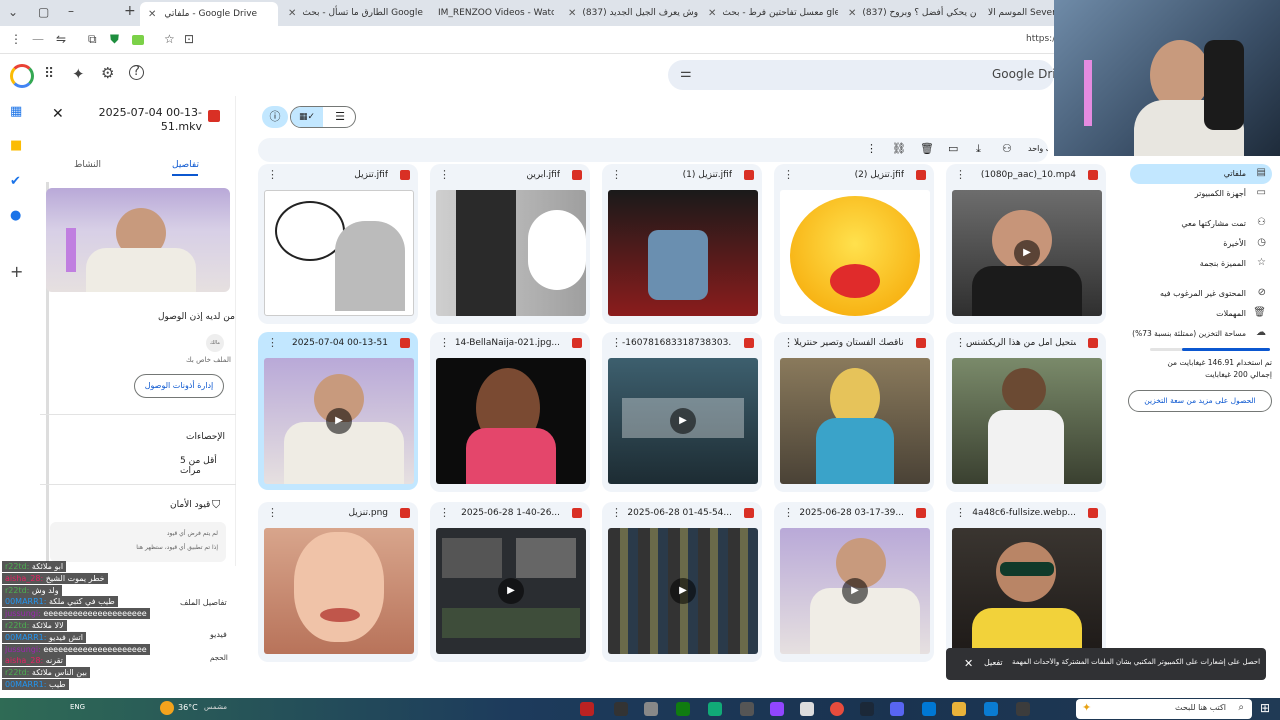 Image resolution: width=1280 pixels, height=720 pixels. Describe the element at coordinates (629, 13) in the screenshot. I see `tab-youtube-1: ✕ (837) وش يعرف الجيل الجديد ▶` at that location.